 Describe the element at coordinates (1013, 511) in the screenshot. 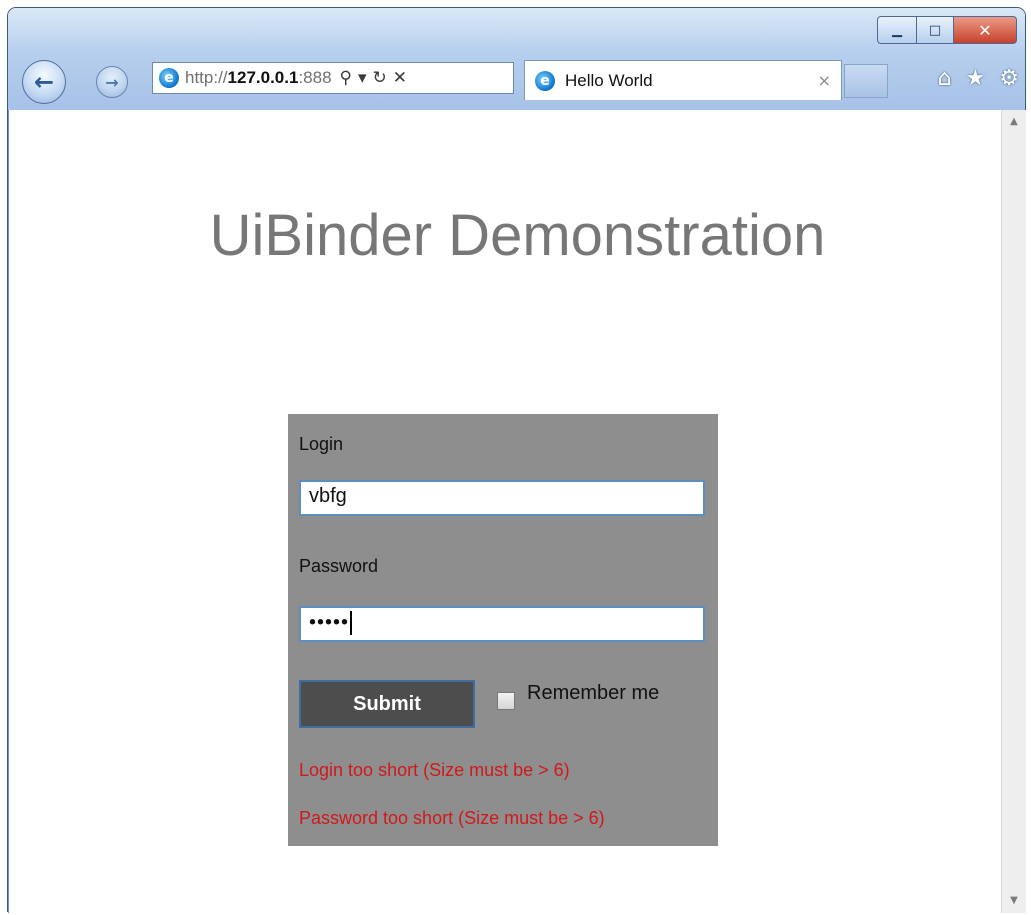

I see `vertical-scrollbar: ▲ ▼` at that location.